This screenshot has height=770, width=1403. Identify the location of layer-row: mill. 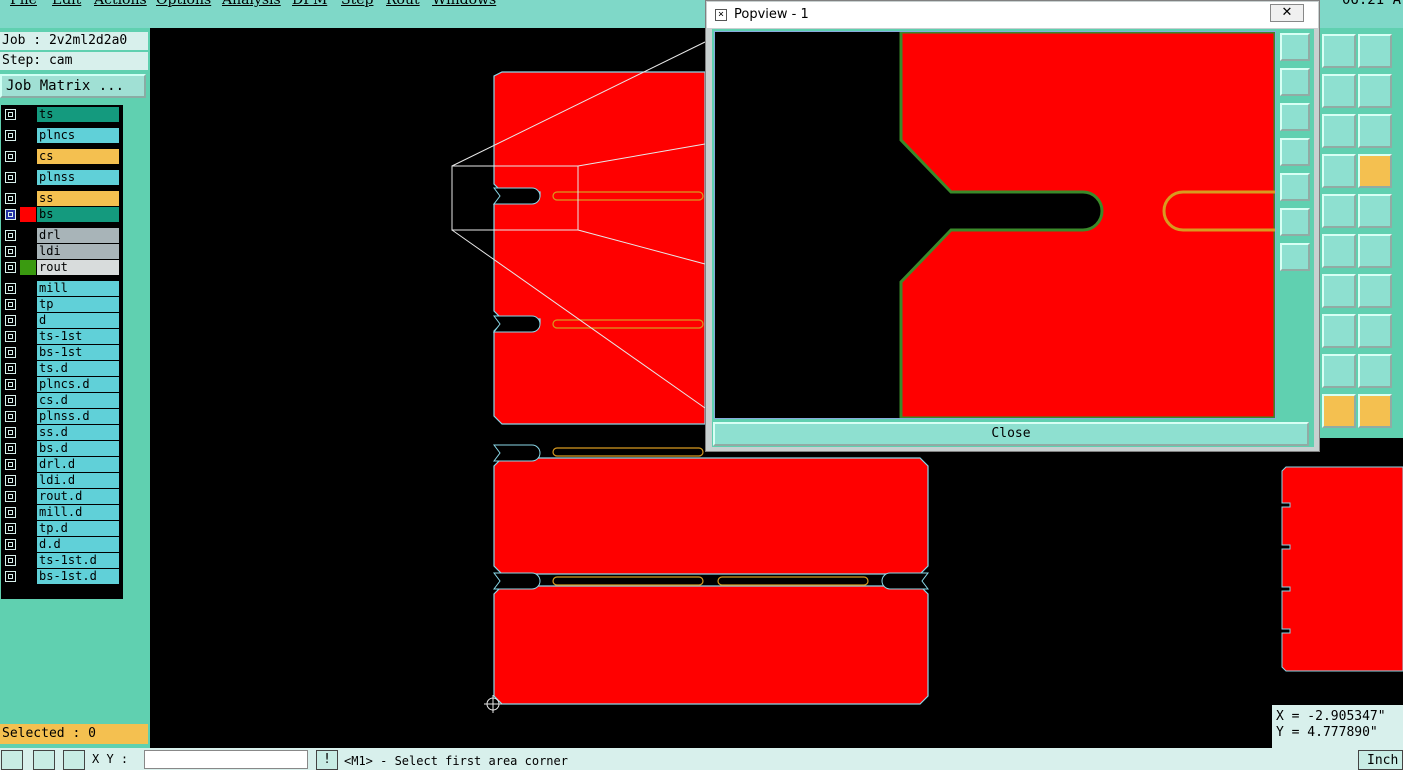
(61, 288).